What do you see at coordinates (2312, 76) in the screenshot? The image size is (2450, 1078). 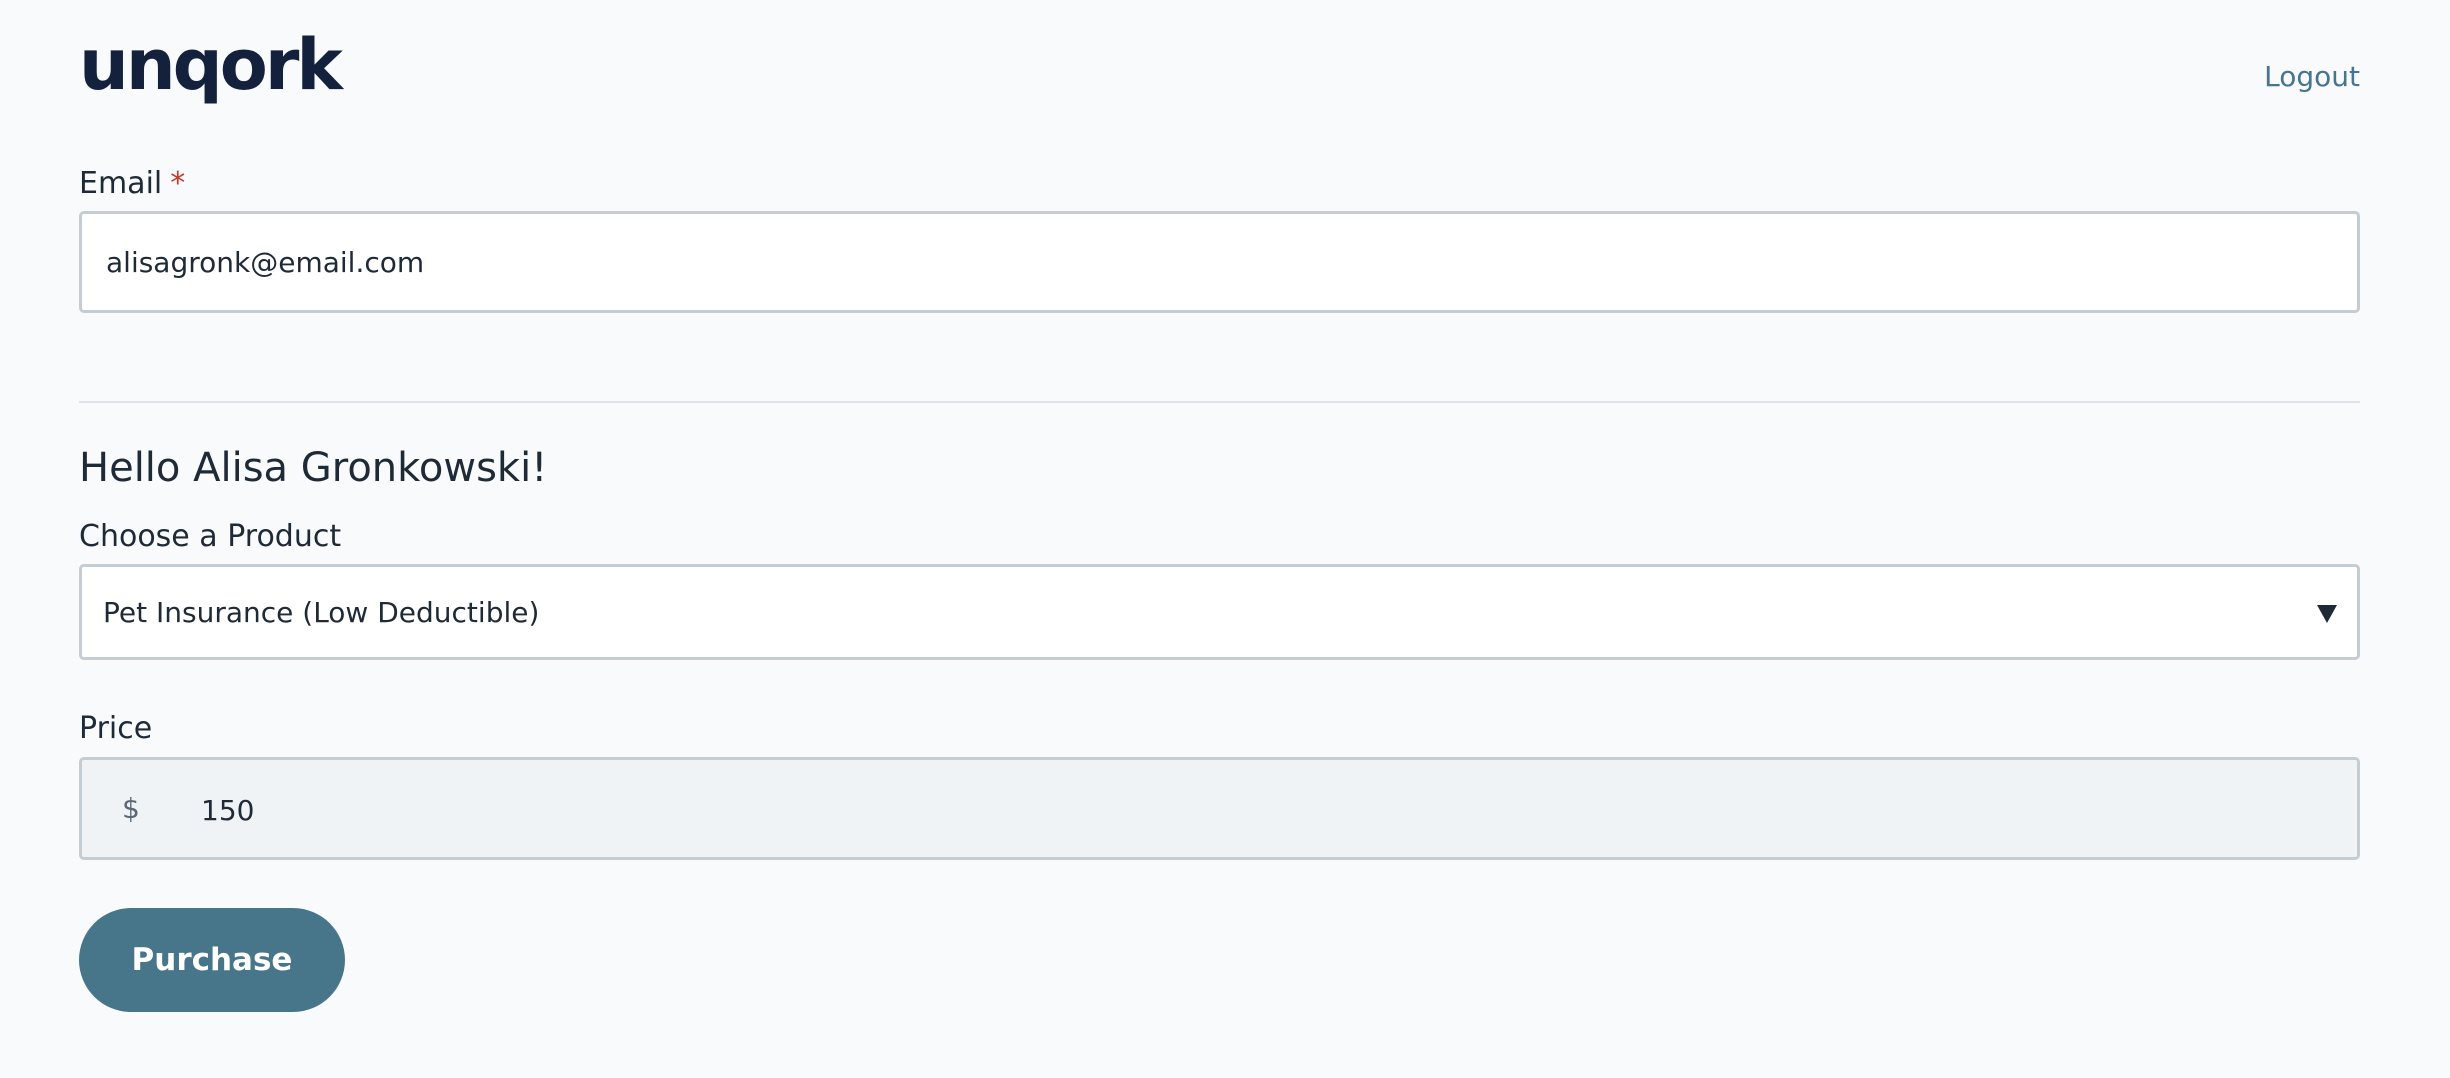 I see `logout-link: Logout` at bounding box center [2312, 76].